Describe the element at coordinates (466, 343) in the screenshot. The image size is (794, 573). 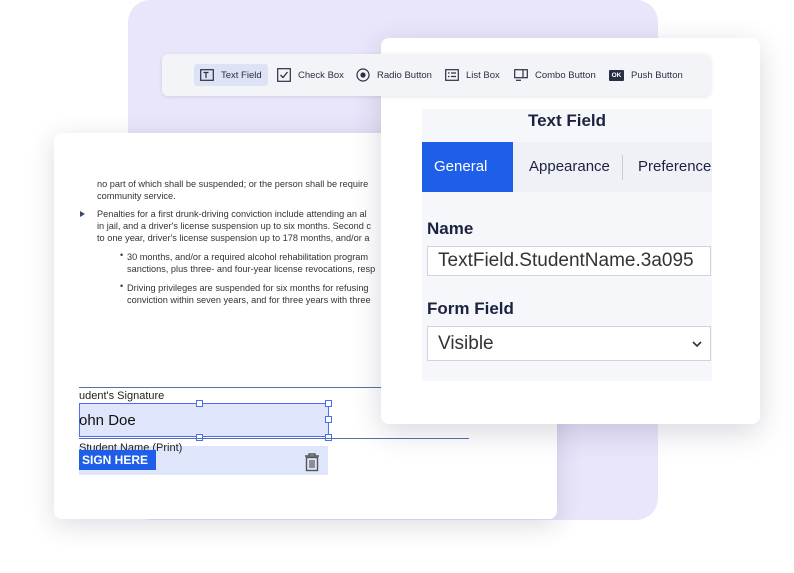
I see `form-field-value: Visible` at that location.